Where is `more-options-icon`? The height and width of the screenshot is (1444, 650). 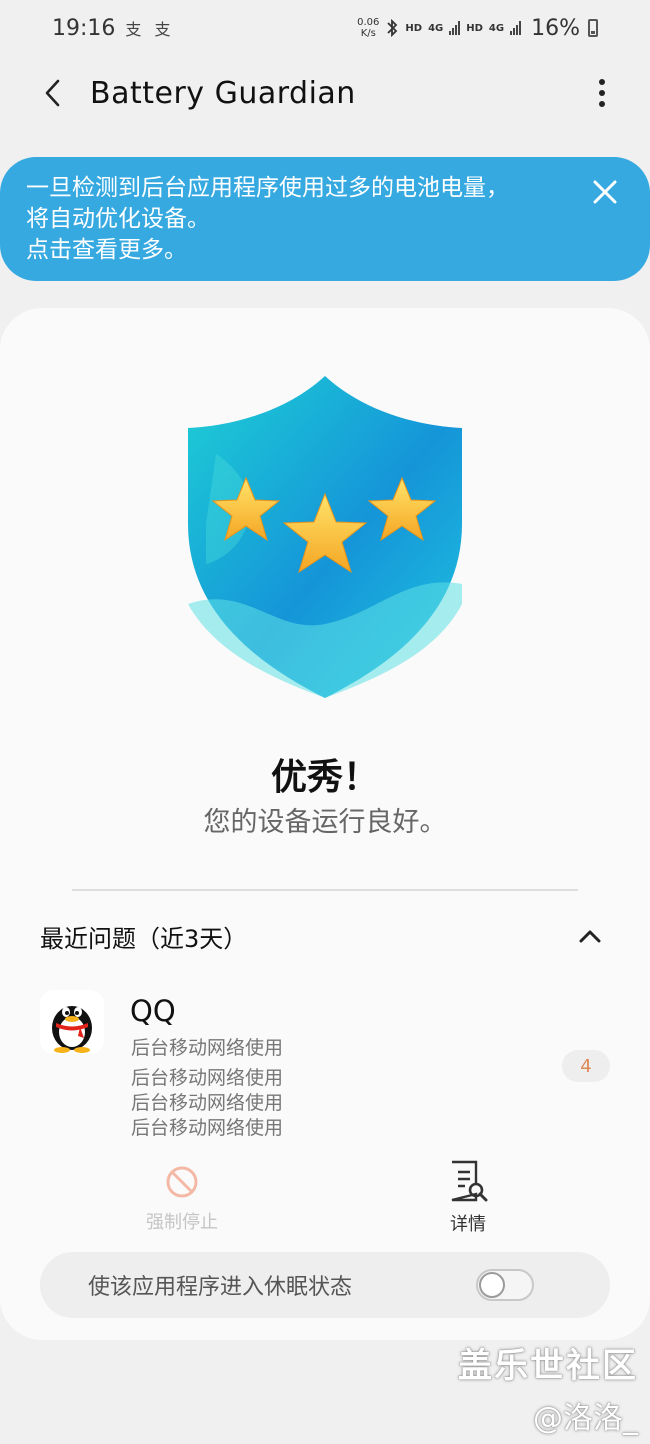
more-options-icon is located at coordinates (602, 82).